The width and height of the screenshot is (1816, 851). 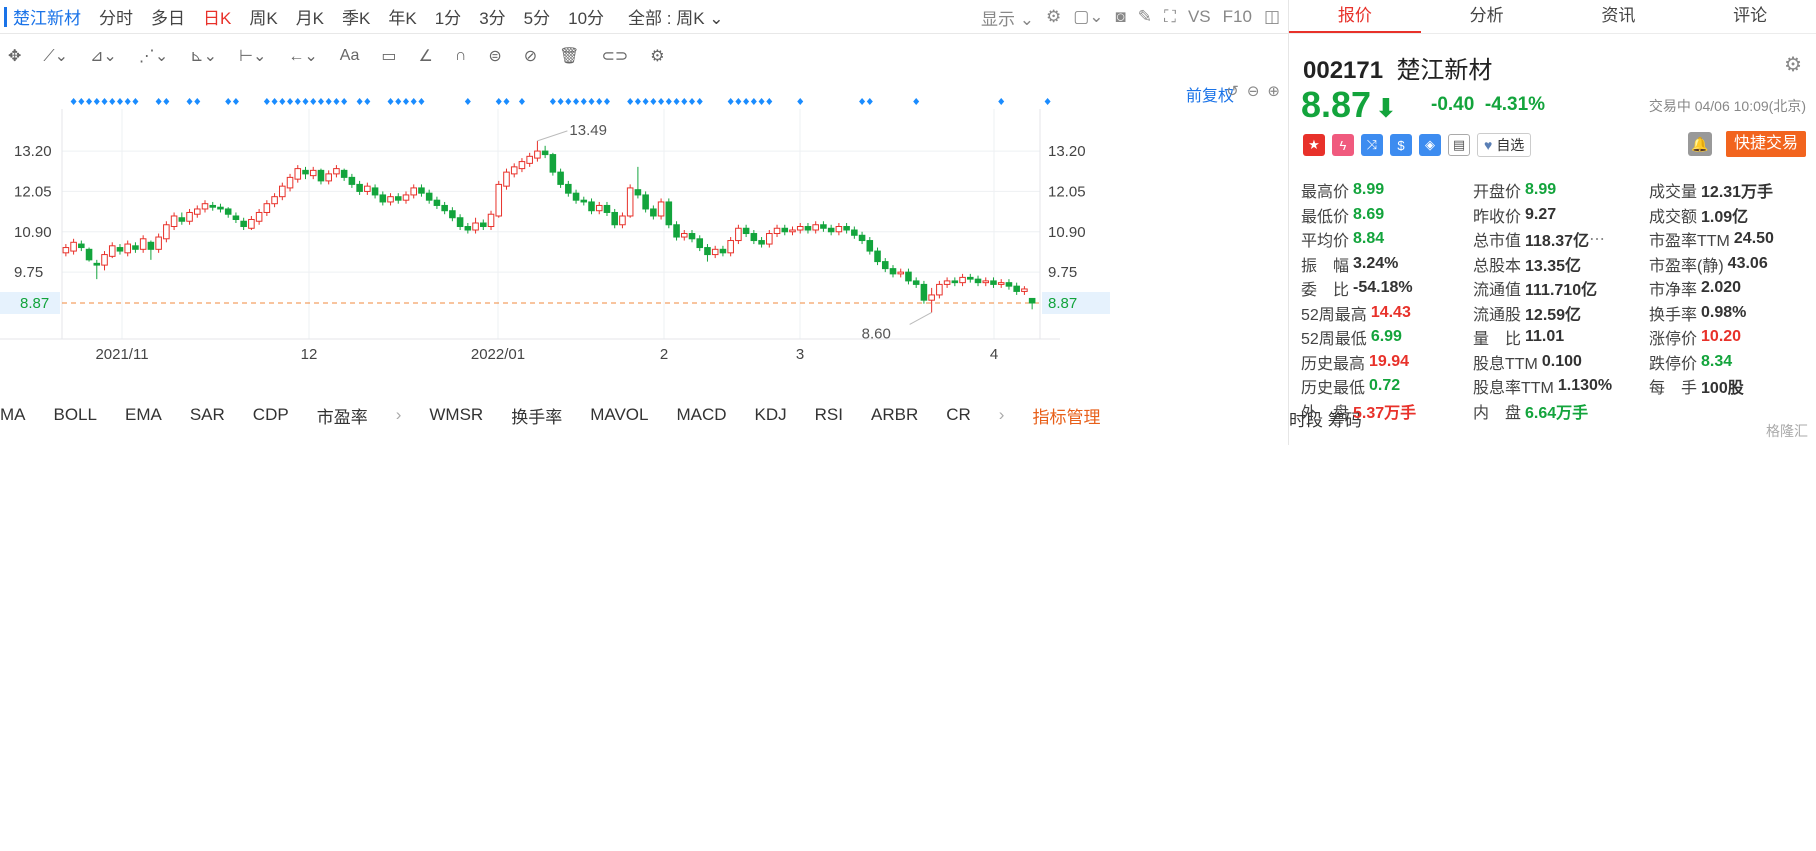 What do you see at coordinates (1355, 16) in the screenshot?
I see `tab-0: 报价` at bounding box center [1355, 16].